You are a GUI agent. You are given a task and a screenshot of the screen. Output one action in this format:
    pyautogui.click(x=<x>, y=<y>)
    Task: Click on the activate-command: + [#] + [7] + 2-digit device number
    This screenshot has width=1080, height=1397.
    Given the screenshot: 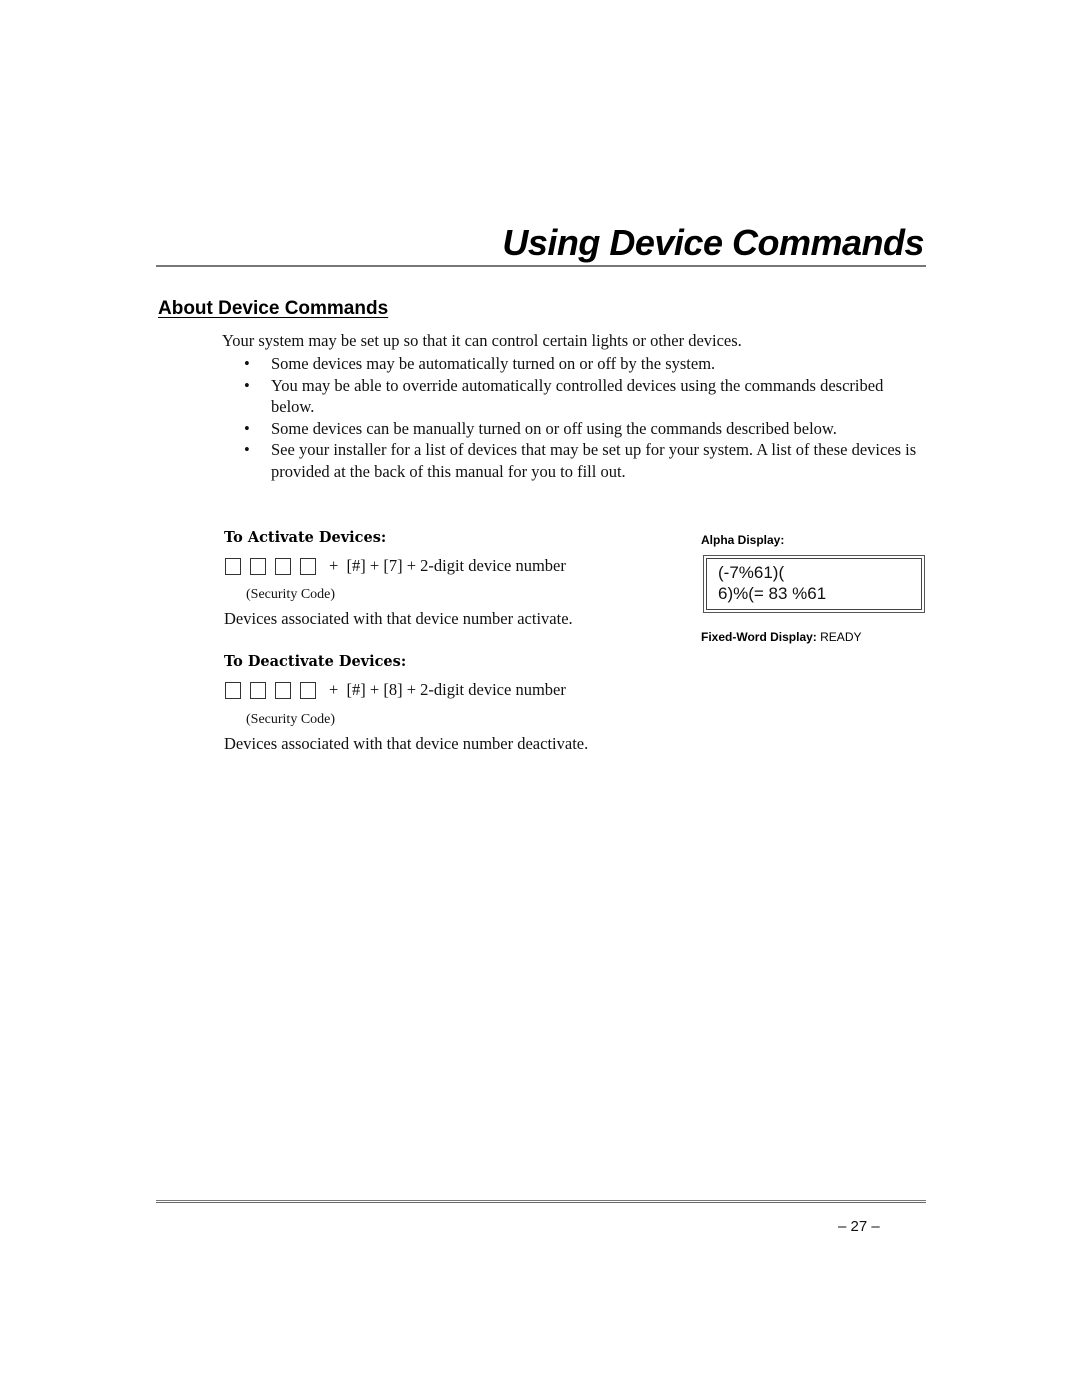 What is the action you would take?
    pyautogui.click(x=395, y=566)
    